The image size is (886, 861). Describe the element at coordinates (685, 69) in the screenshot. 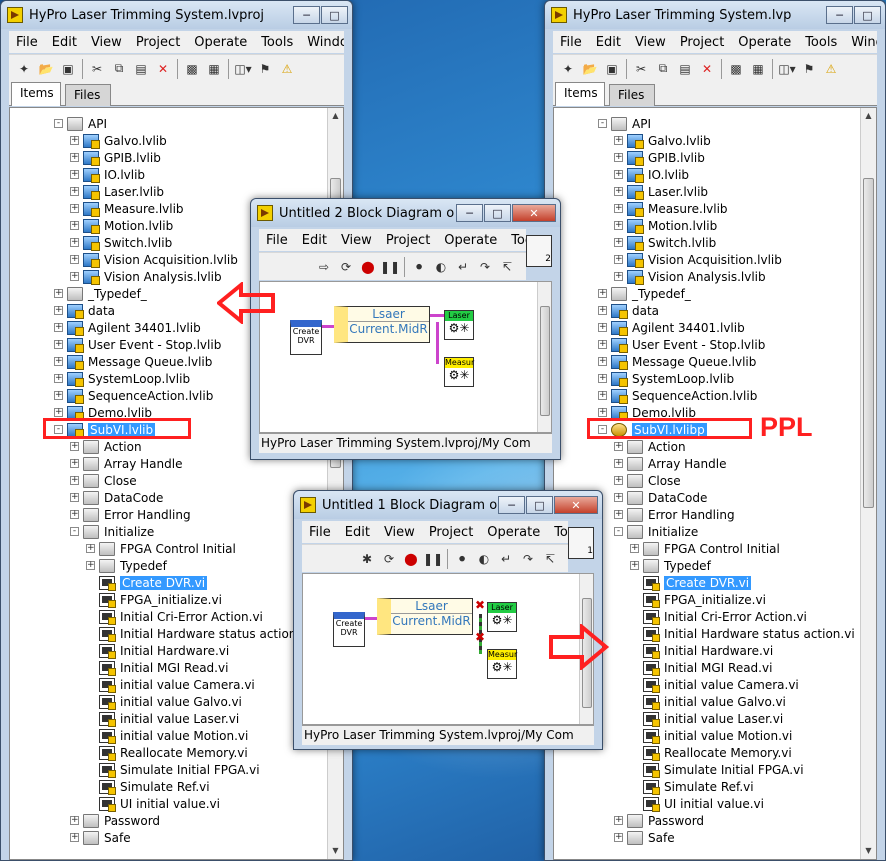

I see `paste-icon: ▤` at that location.